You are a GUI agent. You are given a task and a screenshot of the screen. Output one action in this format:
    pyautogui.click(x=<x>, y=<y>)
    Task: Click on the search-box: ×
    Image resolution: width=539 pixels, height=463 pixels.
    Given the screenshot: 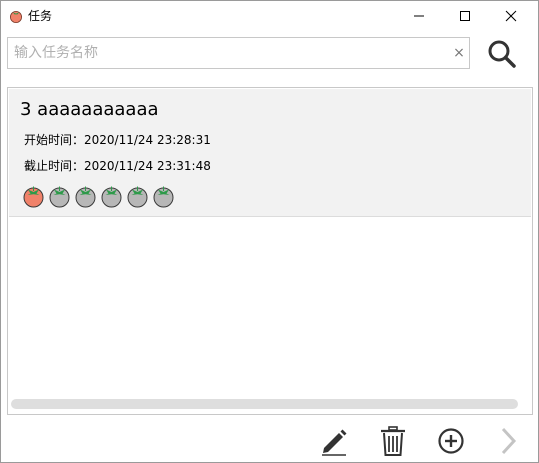 What is the action you would take?
    pyautogui.click(x=238, y=53)
    